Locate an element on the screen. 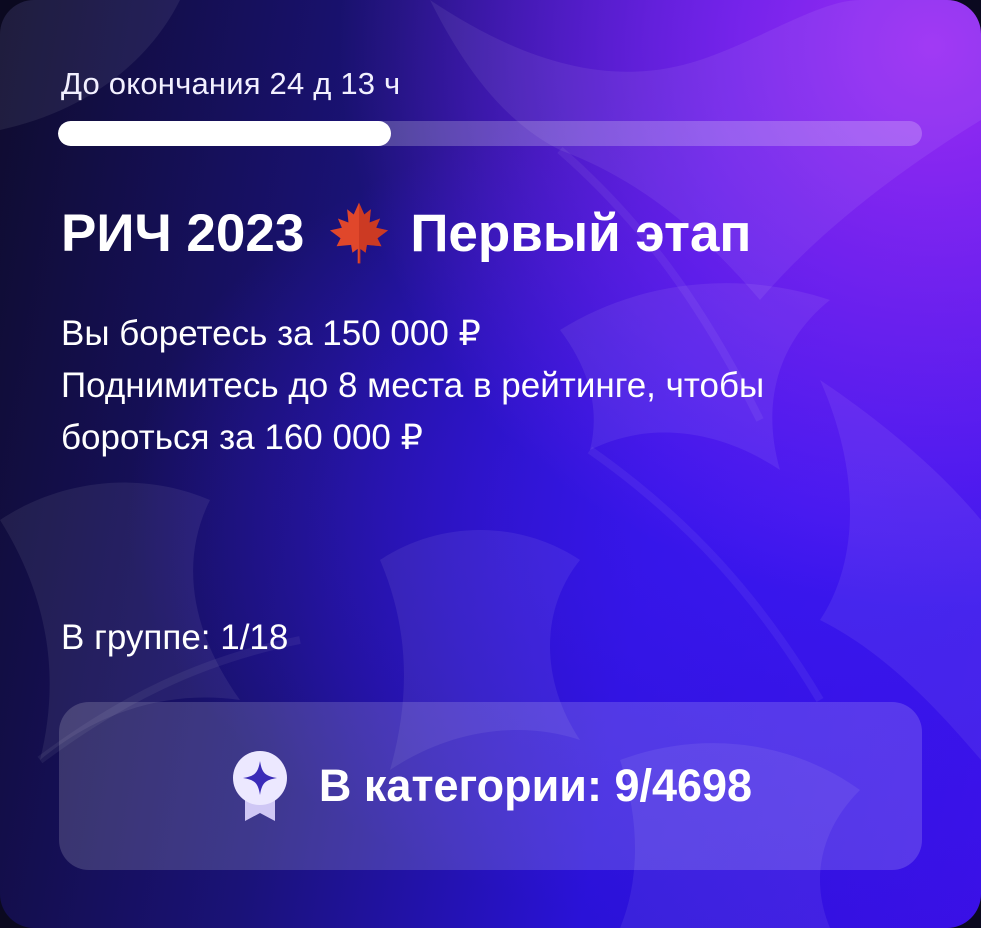 The height and width of the screenshot is (928, 981). star-badge-icon is located at coordinates (259, 786).